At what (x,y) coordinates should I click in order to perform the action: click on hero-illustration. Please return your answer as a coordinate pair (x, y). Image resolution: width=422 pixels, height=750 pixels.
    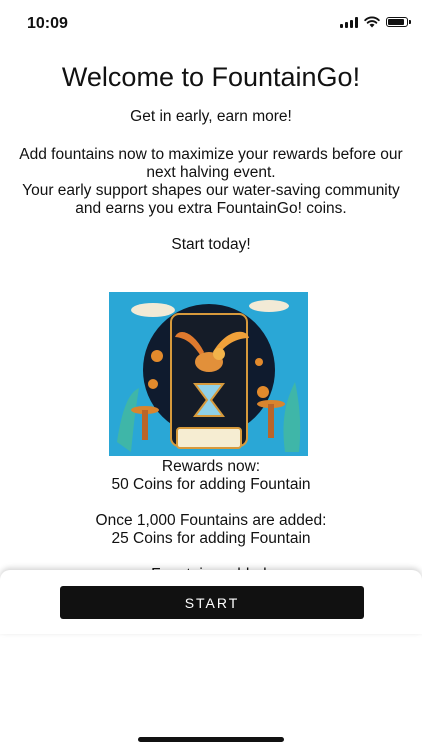
    Looking at the image, I should click on (208, 374).